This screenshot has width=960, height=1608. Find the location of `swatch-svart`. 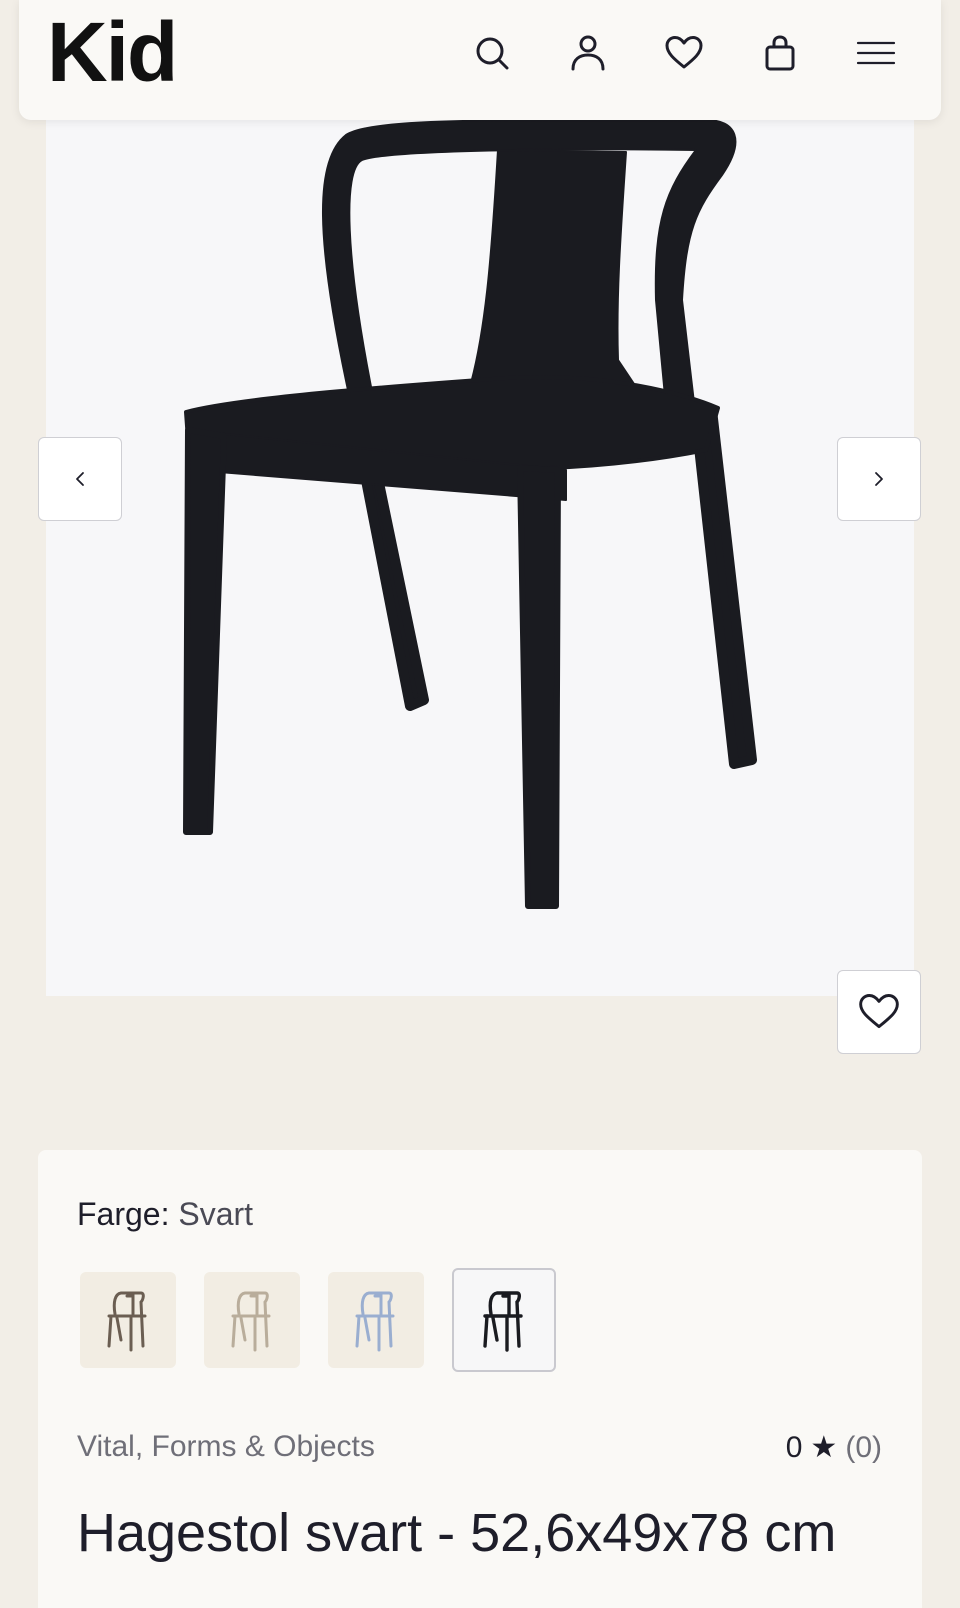

swatch-svart is located at coordinates (504, 1320).